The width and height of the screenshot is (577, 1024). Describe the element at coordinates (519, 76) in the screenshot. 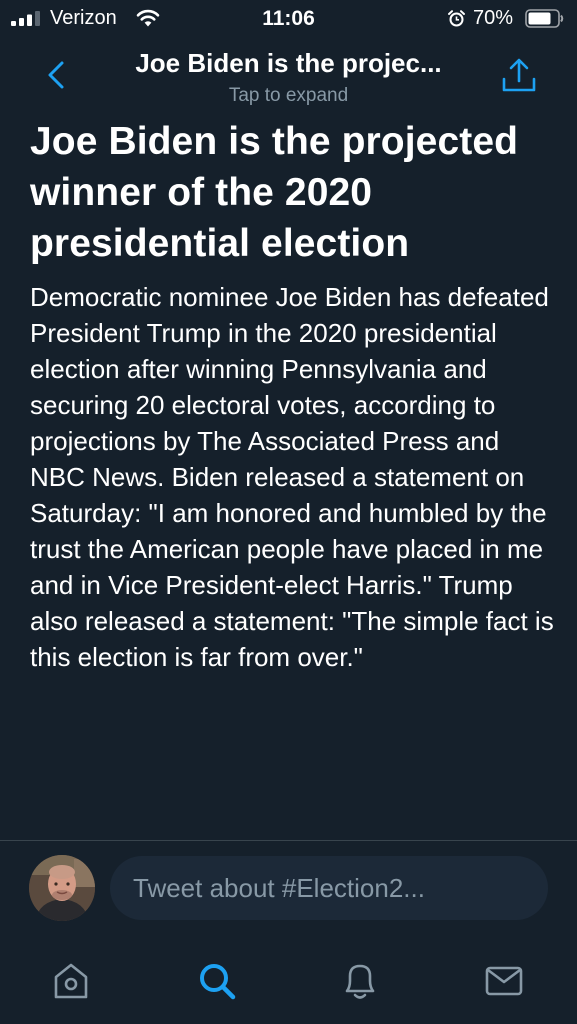

I see `share-icon` at that location.